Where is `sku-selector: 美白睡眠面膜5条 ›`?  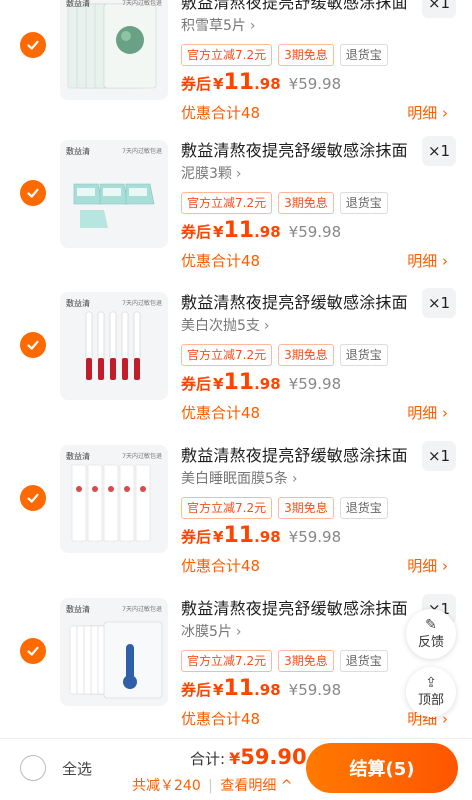
sku-selector: 美白睡眠面膜5条 › is located at coordinates (239, 479).